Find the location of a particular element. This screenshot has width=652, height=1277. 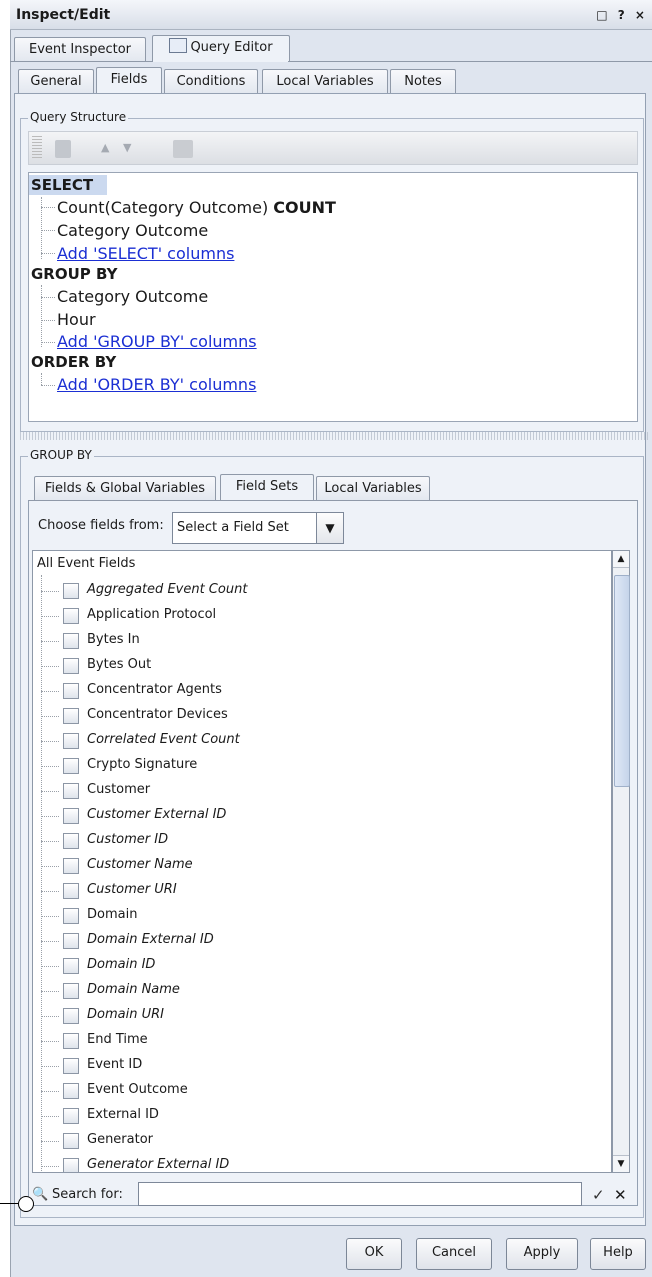

select-item-text: Count(Category Outcome) is located at coordinates (163, 207).